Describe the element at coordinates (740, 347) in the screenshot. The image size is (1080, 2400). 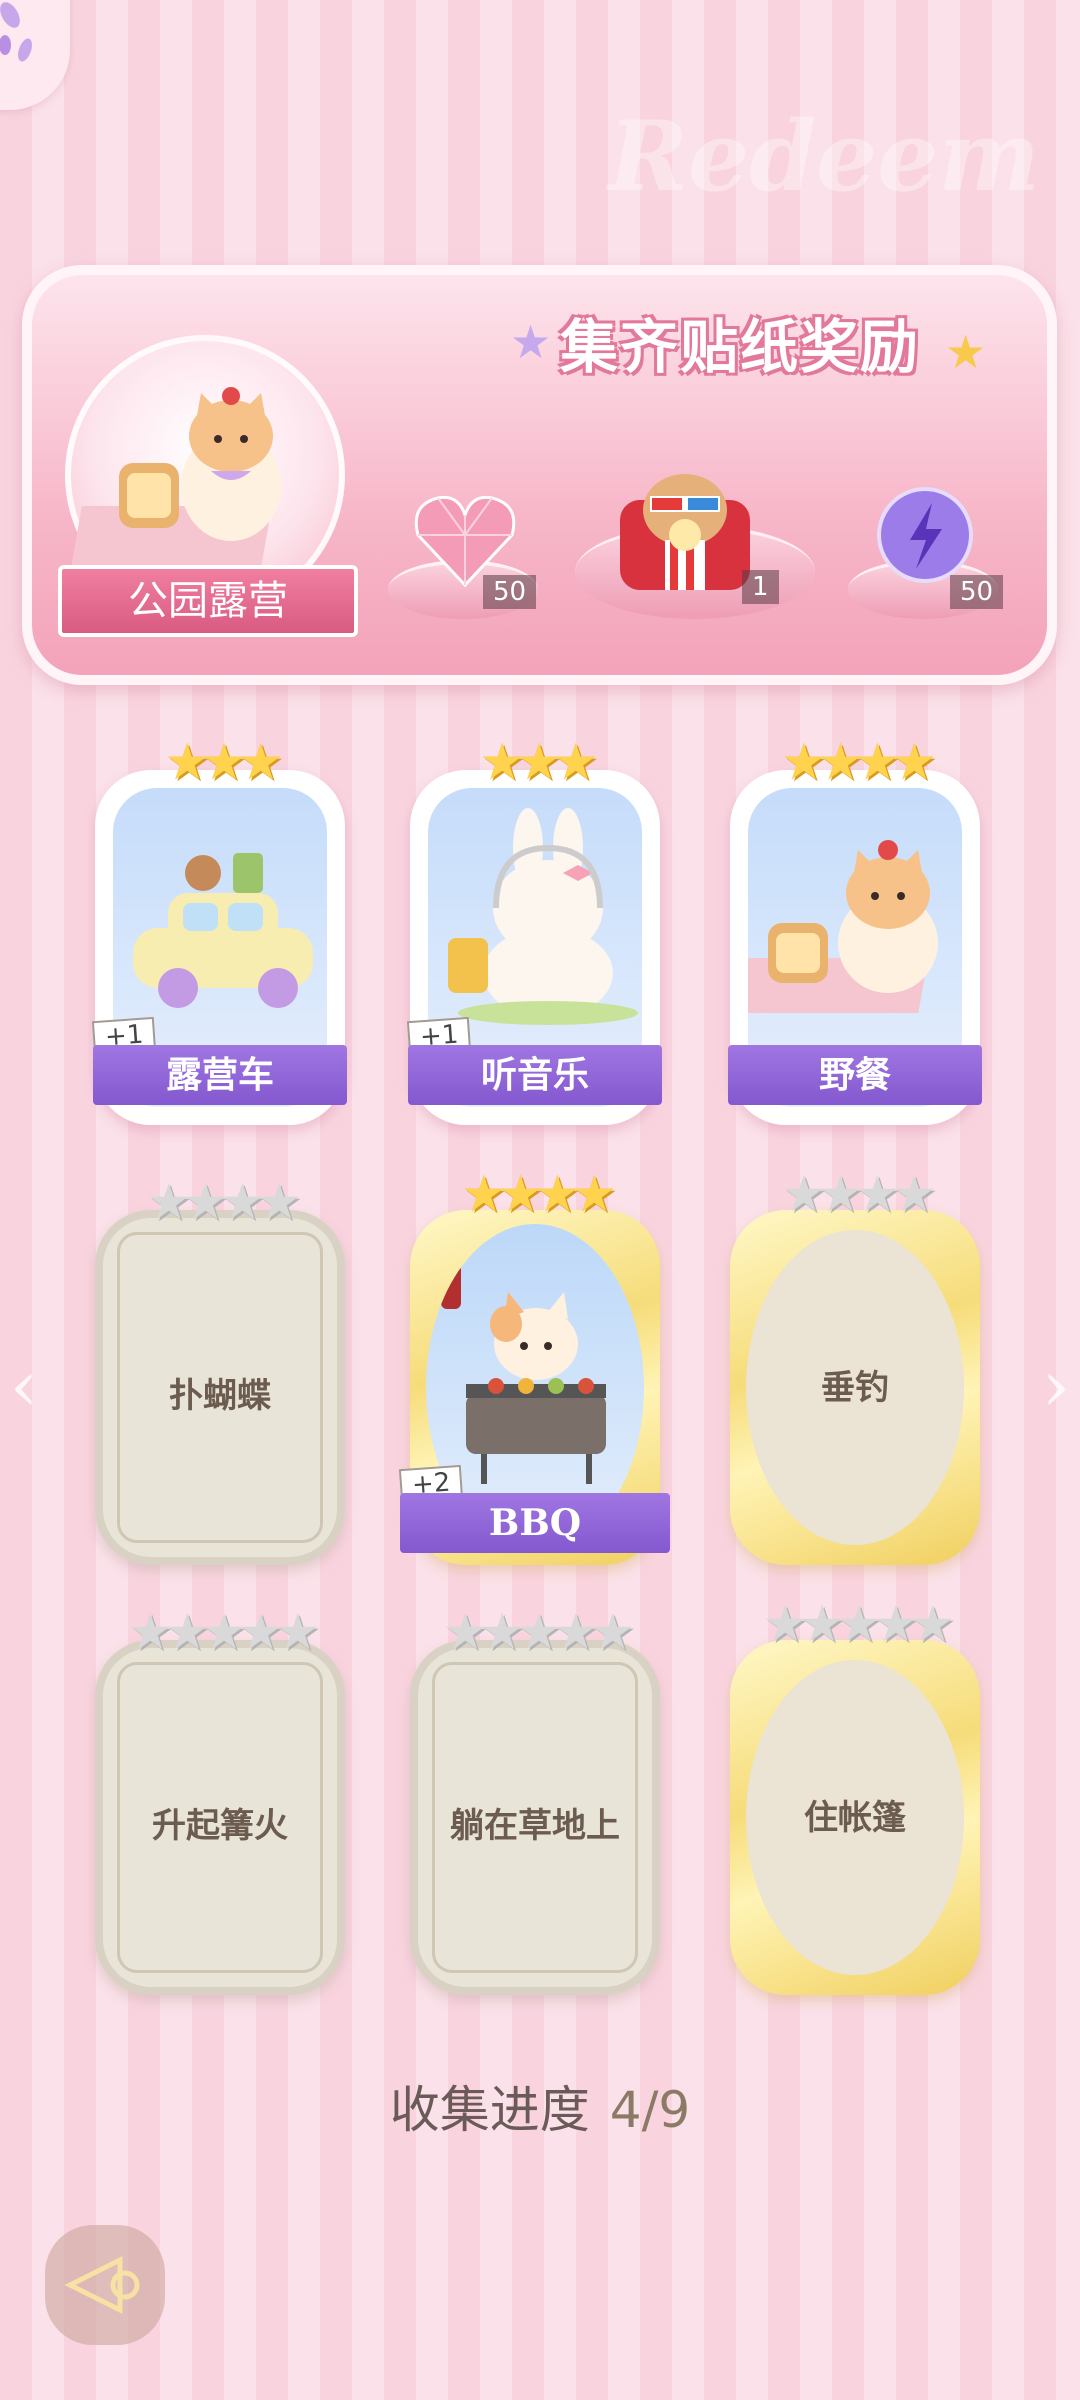
I see `banner-title: 集齐贴纸奖励` at that location.